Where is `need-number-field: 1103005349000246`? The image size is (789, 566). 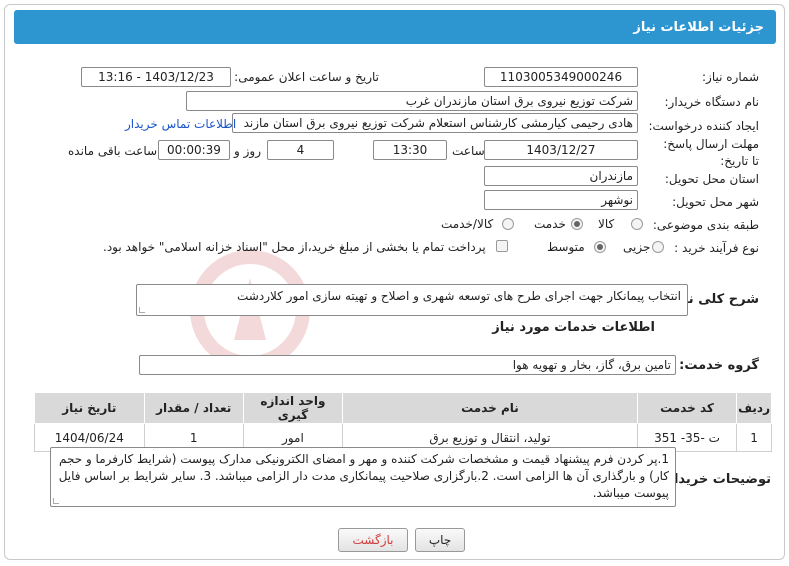
need-number-field: 1103005349000246 is located at coordinates (561, 77).